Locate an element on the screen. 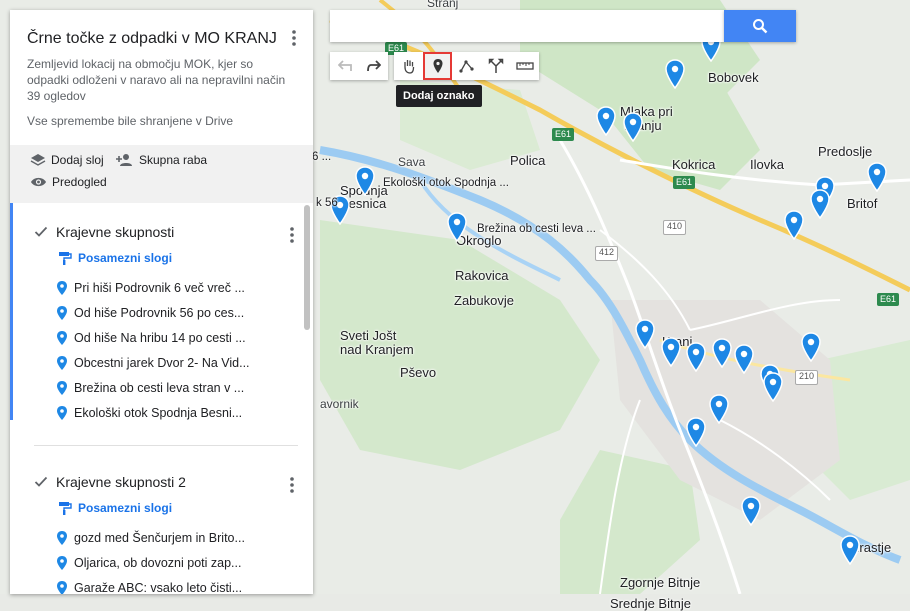  map-place-label: Bobovek is located at coordinates (733, 77).